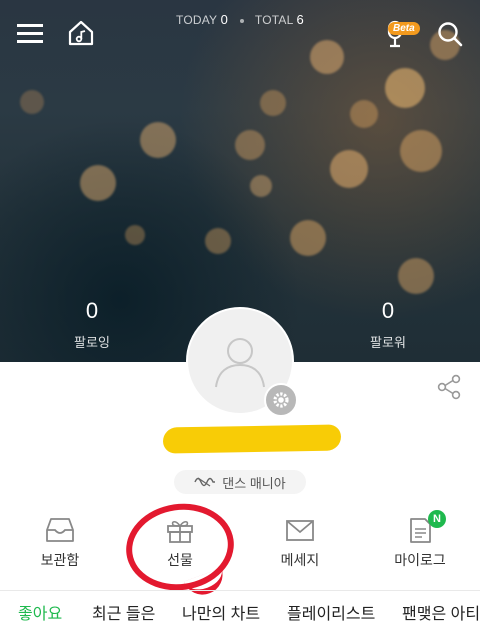  What do you see at coordinates (40, 612) in the screenshot?
I see `tab-likes: 좋아요` at bounding box center [40, 612].